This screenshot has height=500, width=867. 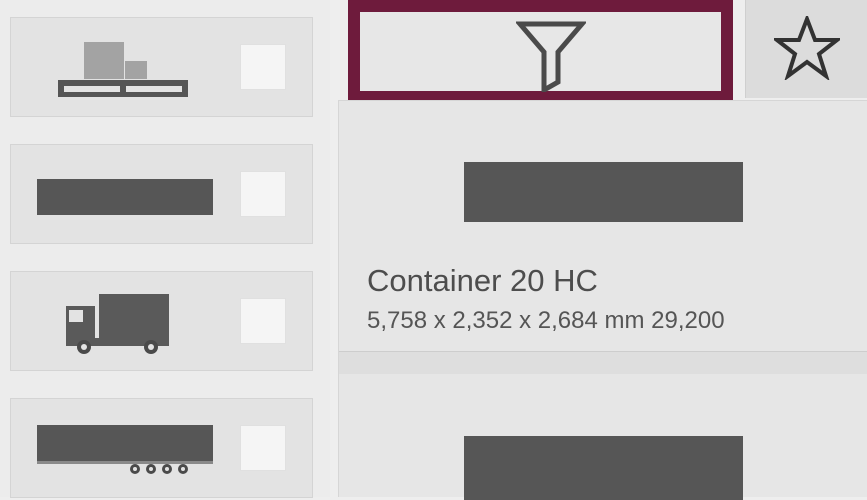 What do you see at coordinates (126, 449) in the screenshot?
I see `trailer-icon` at bounding box center [126, 449].